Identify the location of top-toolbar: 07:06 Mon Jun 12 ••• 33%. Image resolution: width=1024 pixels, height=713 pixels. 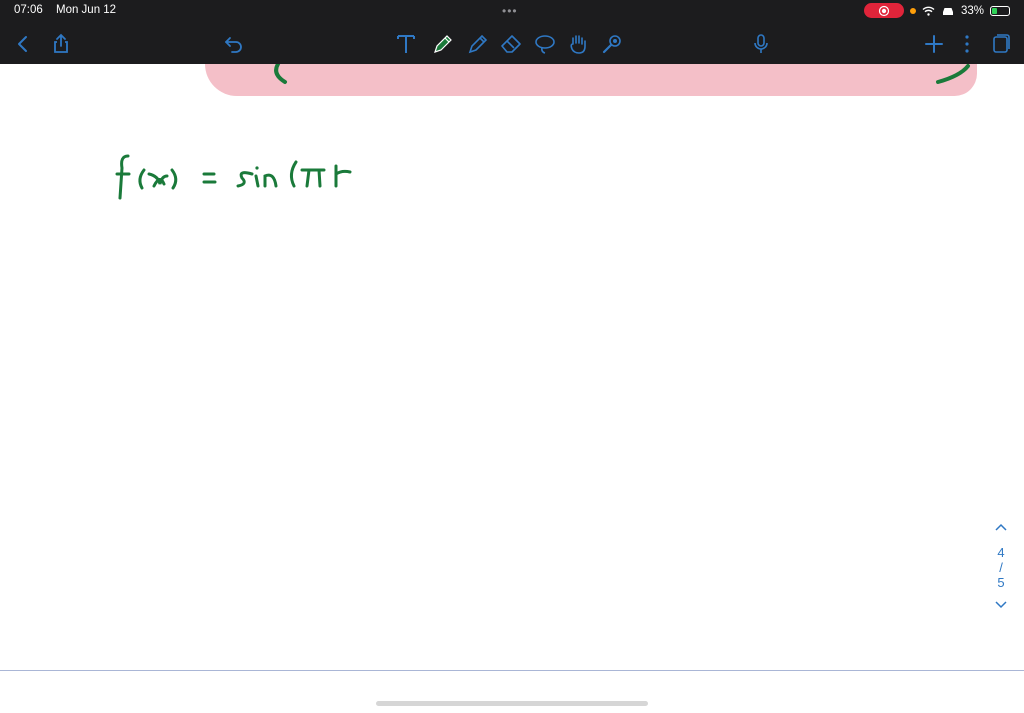
(512, 32).